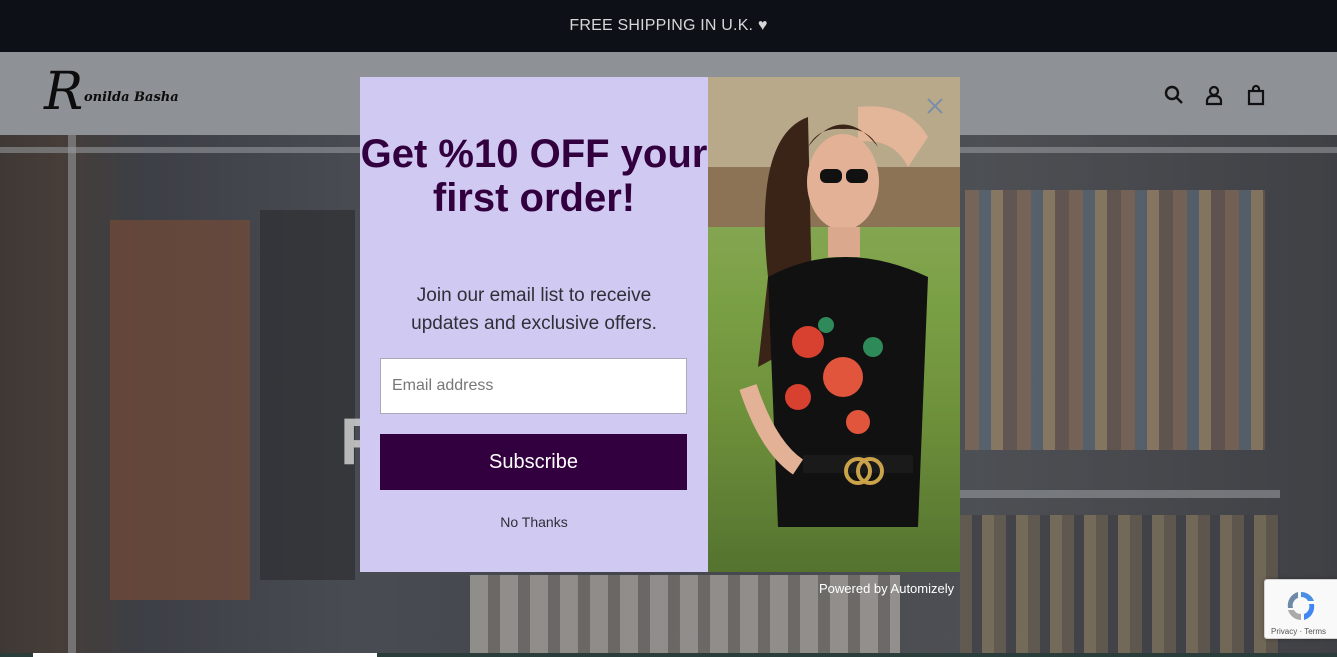 The height and width of the screenshot is (657, 1337). What do you see at coordinates (64, 92) in the screenshot?
I see `logo-initial: R` at bounding box center [64, 92].